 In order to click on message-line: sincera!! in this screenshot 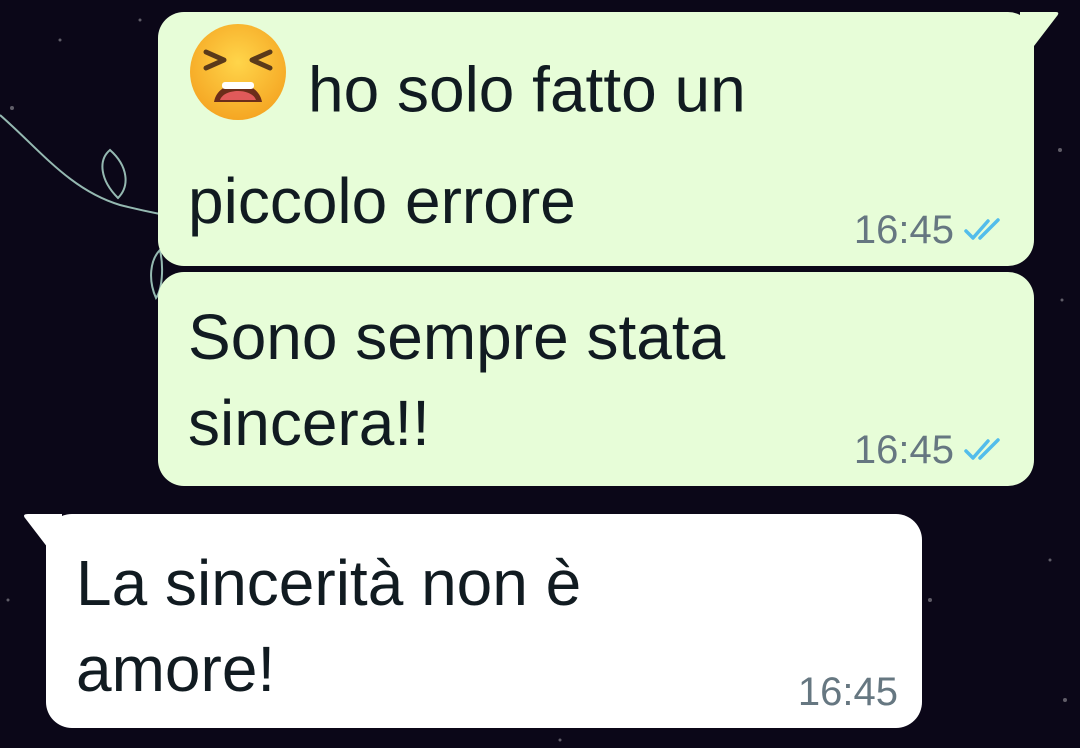, I will do `click(309, 423)`.